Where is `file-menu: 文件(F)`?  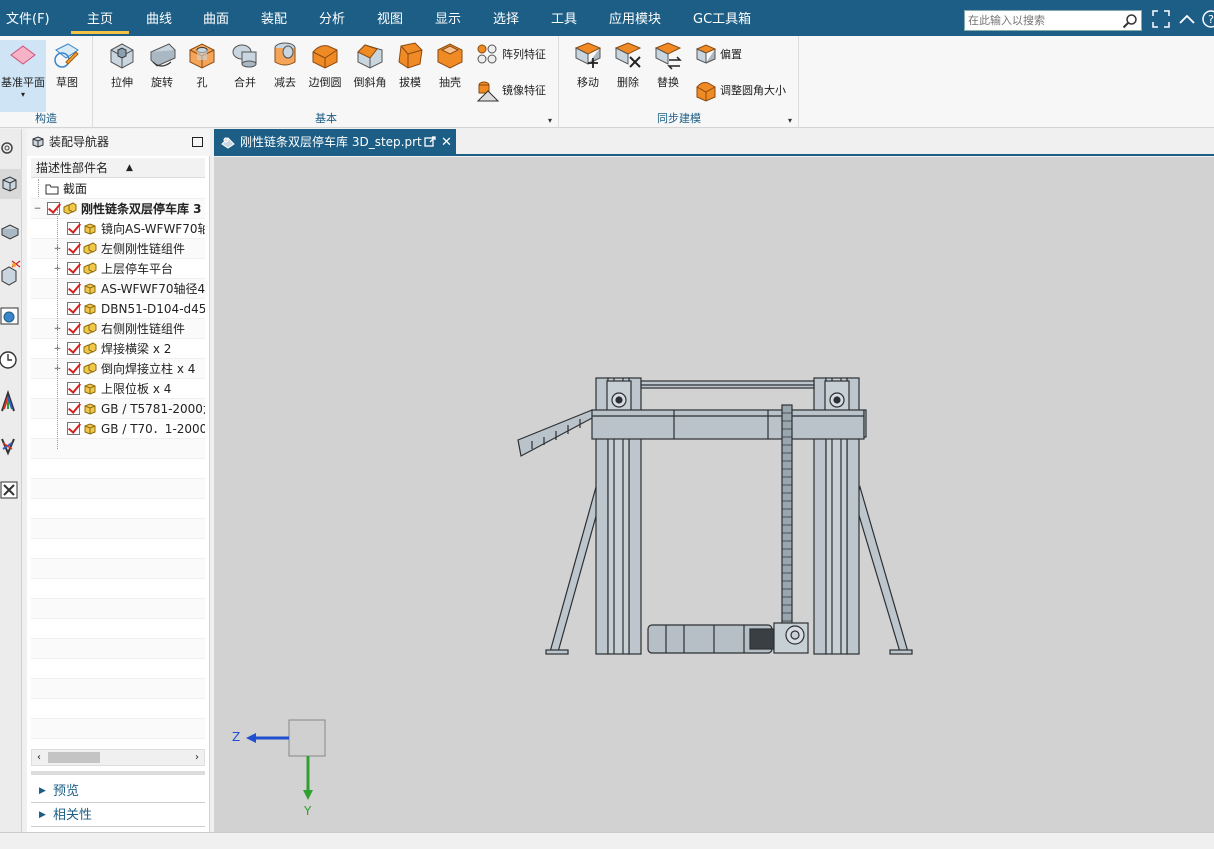 file-menu: 文件(F) is located at coordinates (28, 18).